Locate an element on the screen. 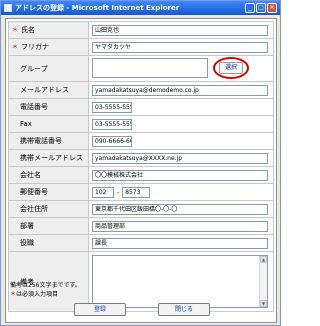  minimize-button: _ is located at coordinates (250, 8).